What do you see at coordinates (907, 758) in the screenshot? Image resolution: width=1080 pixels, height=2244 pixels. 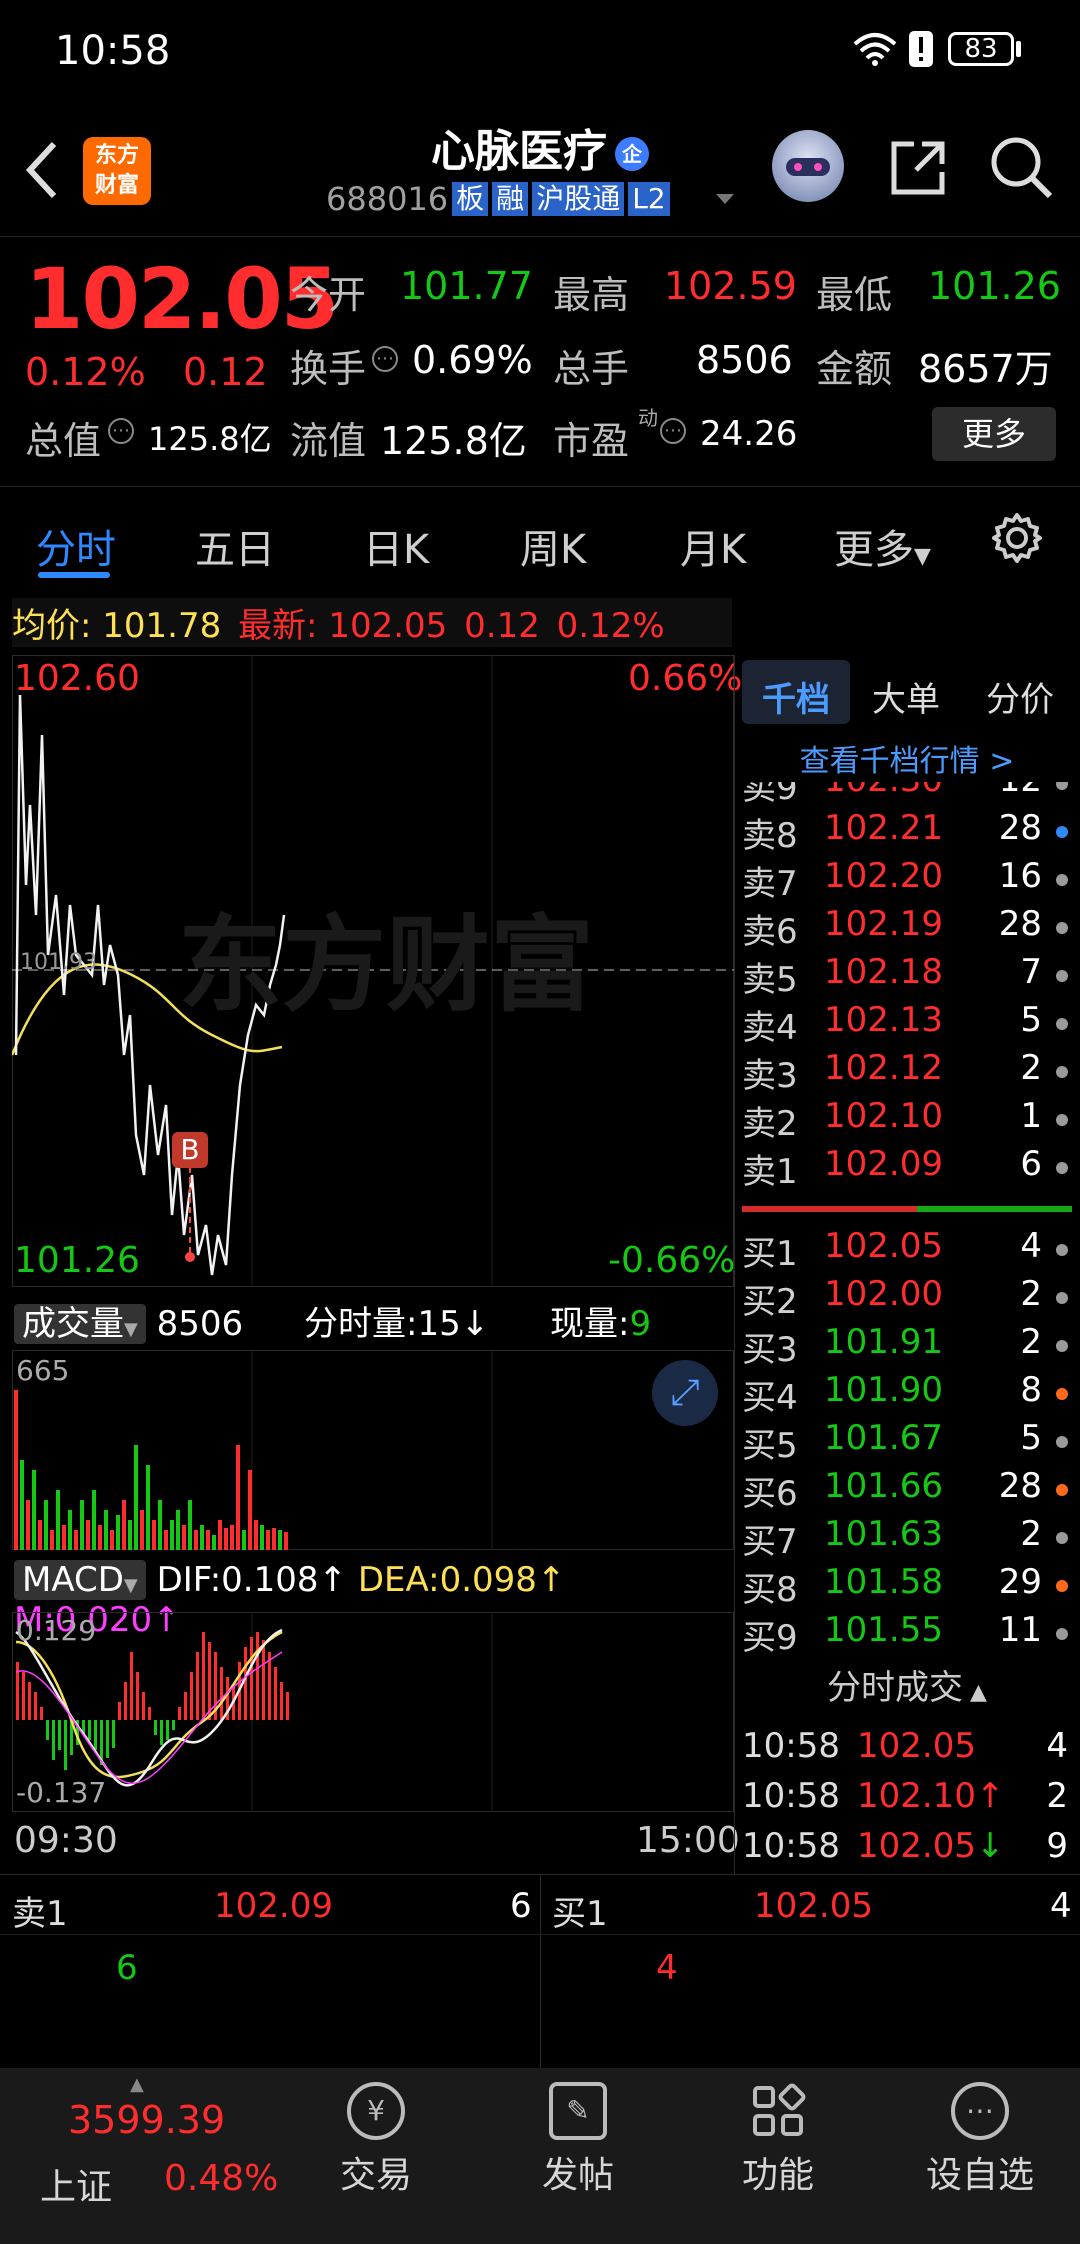 I see `view-qiandang-link: 查看千档行情 >` at bounding box center [907, 758].